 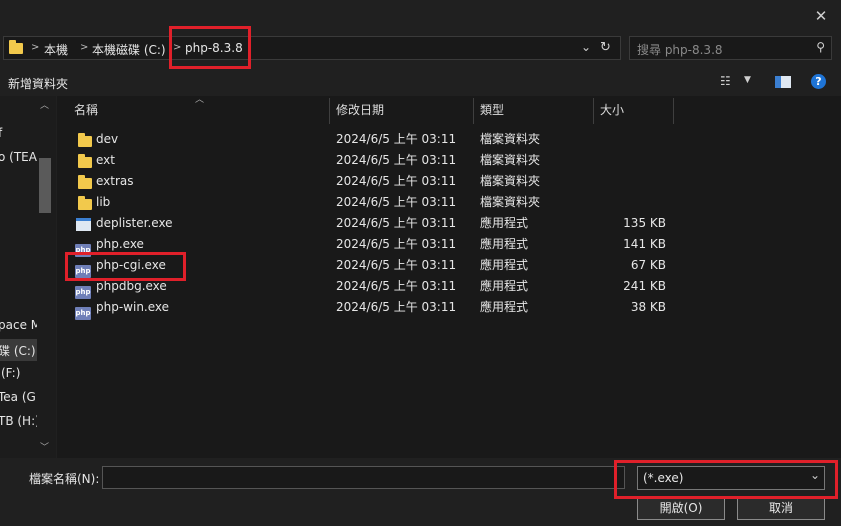 What do you see at coordinates (747, 80) in the screenshot?
I see `dropdown-arrow-icon: ▼` at bounding box center [747, 80].